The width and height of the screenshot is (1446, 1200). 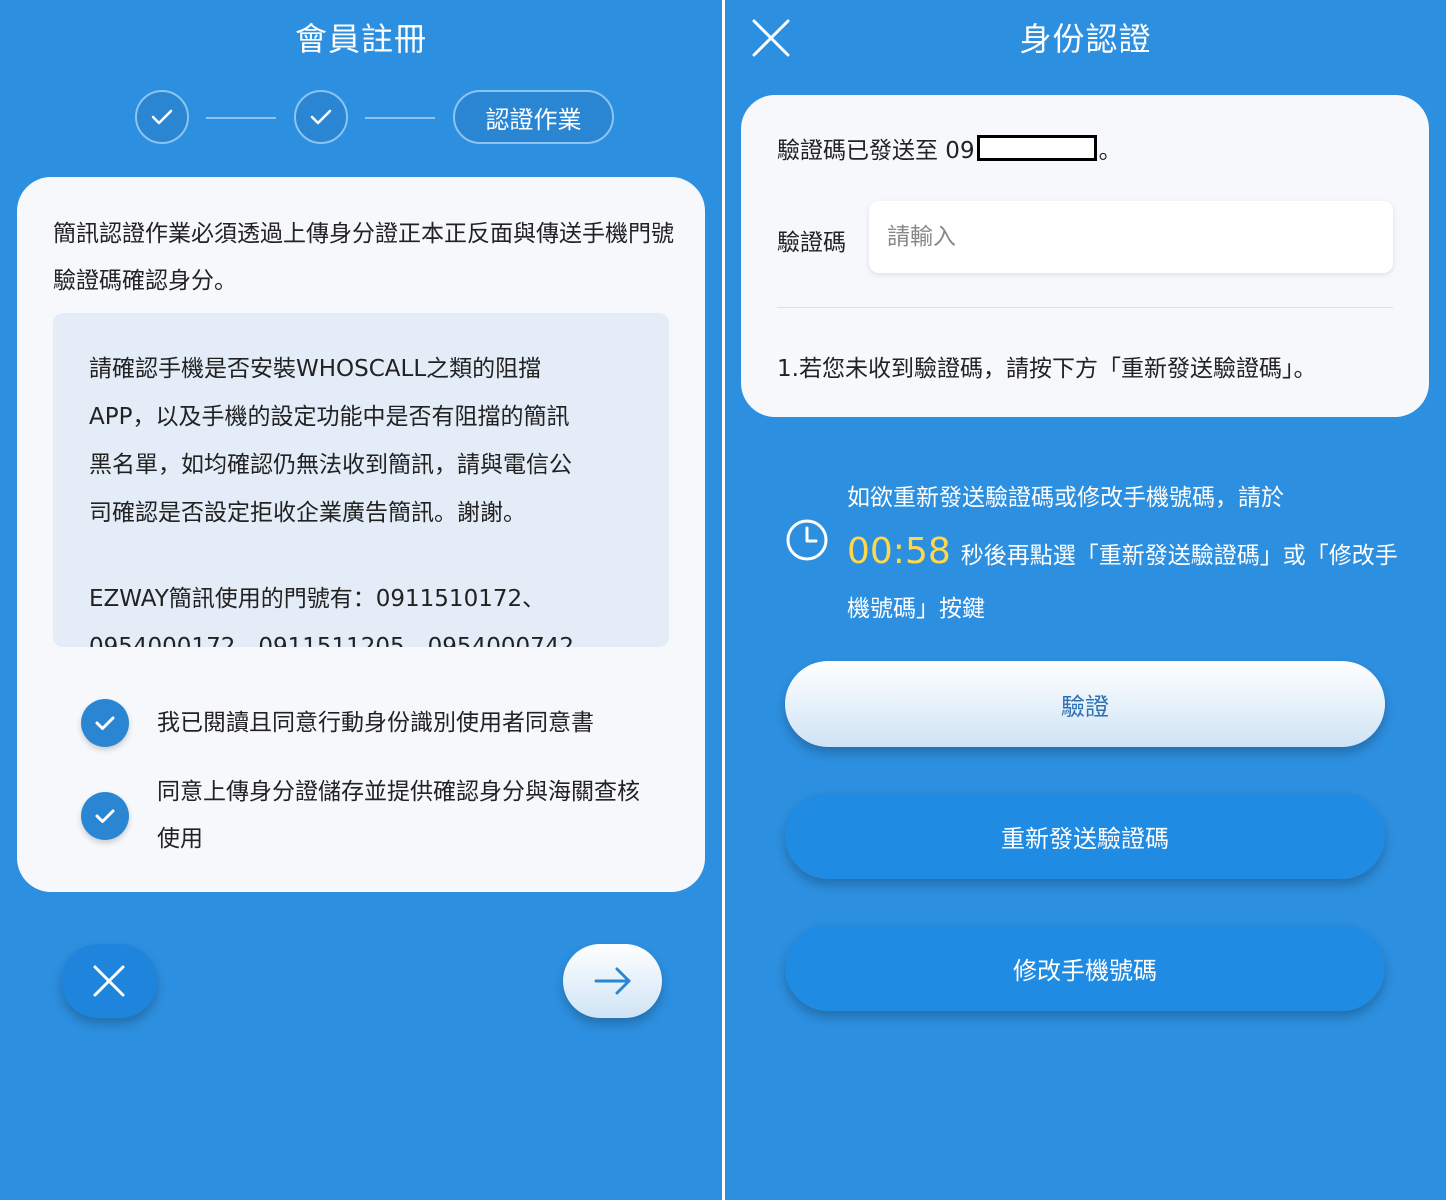 I want to click on code-sent-message: 驗證碼已發送至 09 。, so click(x=949, y=148).